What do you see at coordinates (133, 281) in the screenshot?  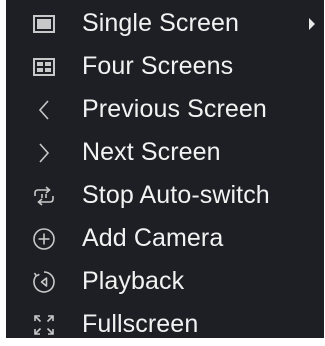 I see `menu-item-label: Playback` at bounding box center [133, 281].